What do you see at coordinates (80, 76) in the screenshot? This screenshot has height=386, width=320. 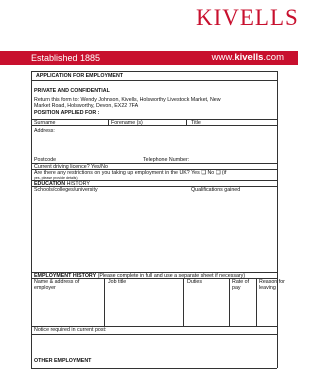 I see `form-title: APPLICATION FOR EMPLOYMENT` at bounding box center [80, 76].